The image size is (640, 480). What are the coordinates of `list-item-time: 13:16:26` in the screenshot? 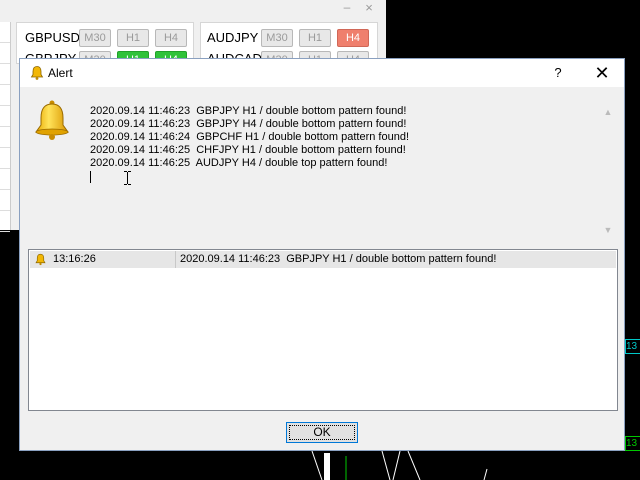 It's located at (74, 259).